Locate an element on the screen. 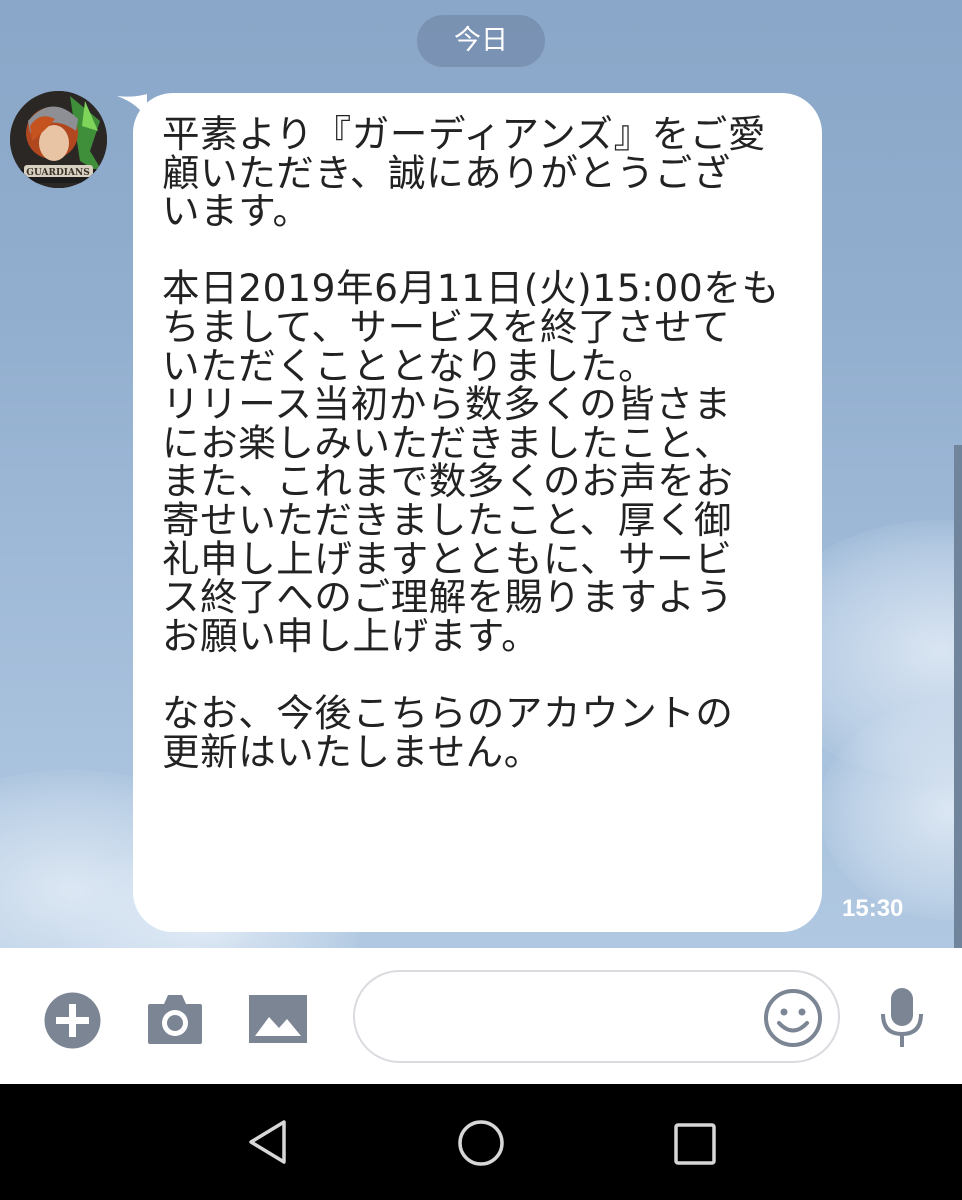 The height and width of the screenshot is (1200, 962). message-timestamp: 15:30 is located at coordinates (873, 908).